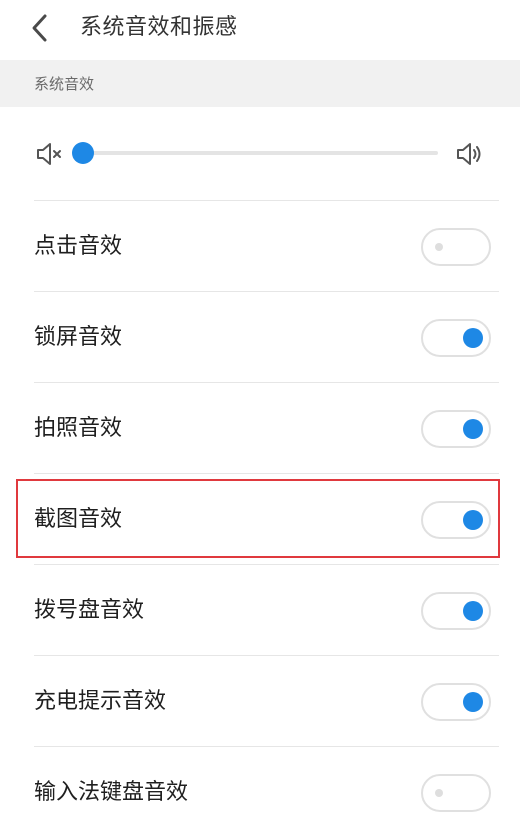 The height and width of the screenshot is (838, 520). What do you see at coordinates (64, 84) in the screenshot?
I see `section-title: 系统音效` at bounding box center [64, 84].